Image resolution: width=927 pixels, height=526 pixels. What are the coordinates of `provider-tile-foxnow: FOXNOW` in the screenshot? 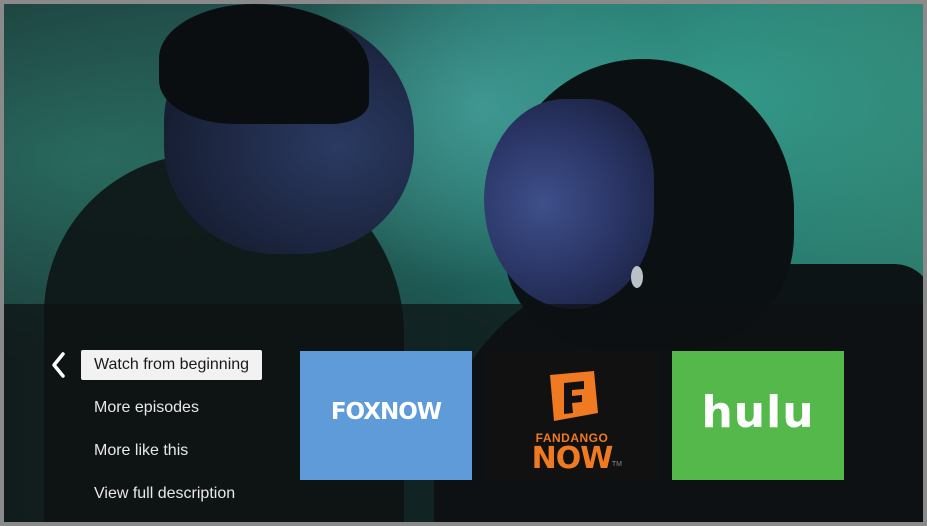 It's located at (386, 415).